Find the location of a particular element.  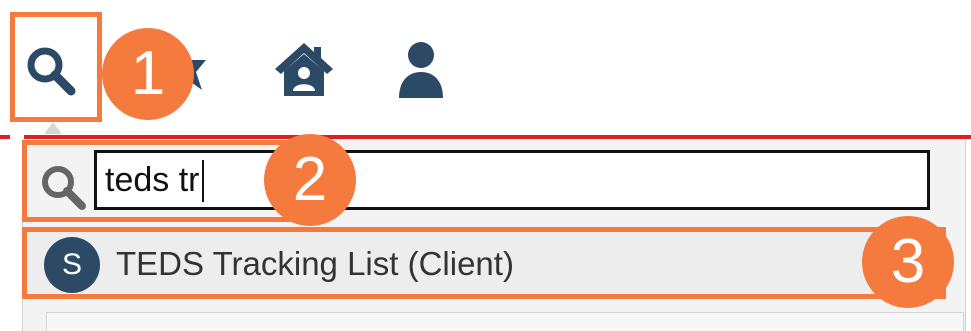

home-button is located at coordinates (304, 69).